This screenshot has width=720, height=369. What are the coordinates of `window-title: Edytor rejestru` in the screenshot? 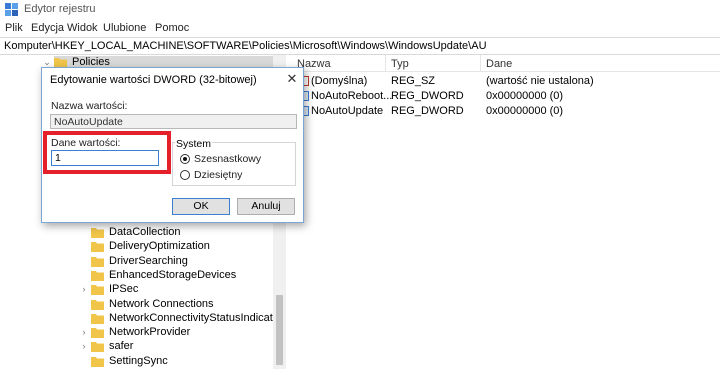 It's located at (60, 9).